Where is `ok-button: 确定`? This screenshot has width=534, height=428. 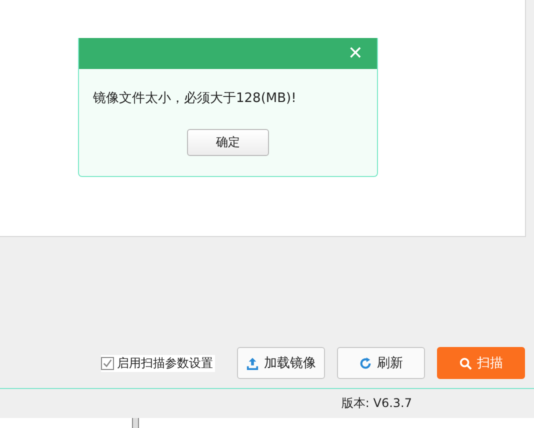
ok-button: 确定 is located at coordinates (228, 142).